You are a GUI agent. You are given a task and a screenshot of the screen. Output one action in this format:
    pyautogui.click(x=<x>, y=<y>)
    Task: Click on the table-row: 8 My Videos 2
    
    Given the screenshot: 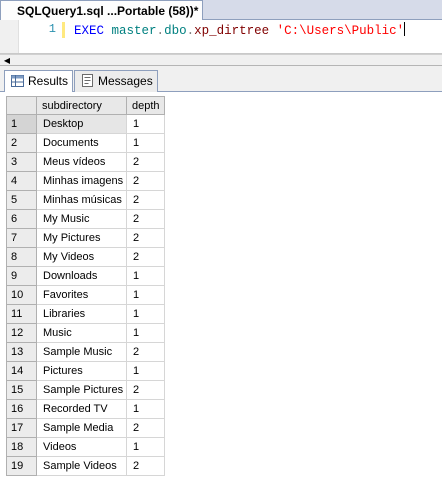 What is the action you would take?
    pyautogui.click(x=85, y=257)
    